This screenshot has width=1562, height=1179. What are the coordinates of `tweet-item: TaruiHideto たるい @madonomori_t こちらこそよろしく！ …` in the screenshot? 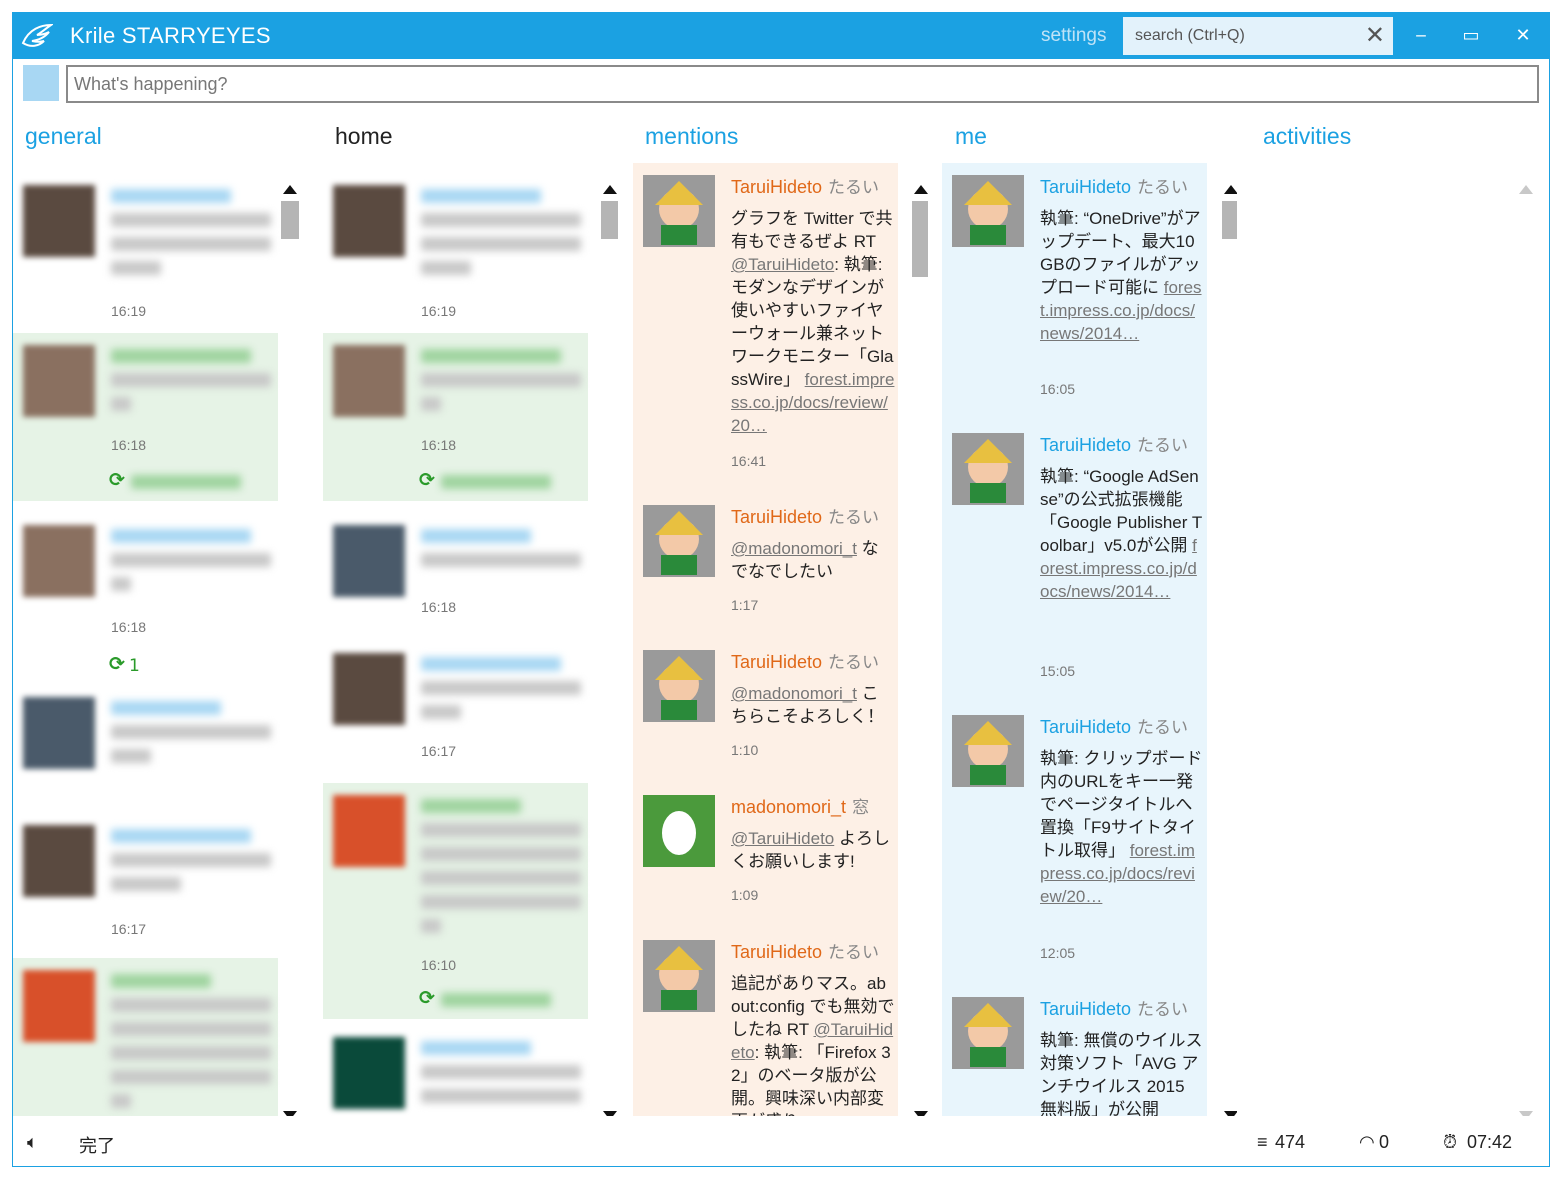 It's located at (765, 710).